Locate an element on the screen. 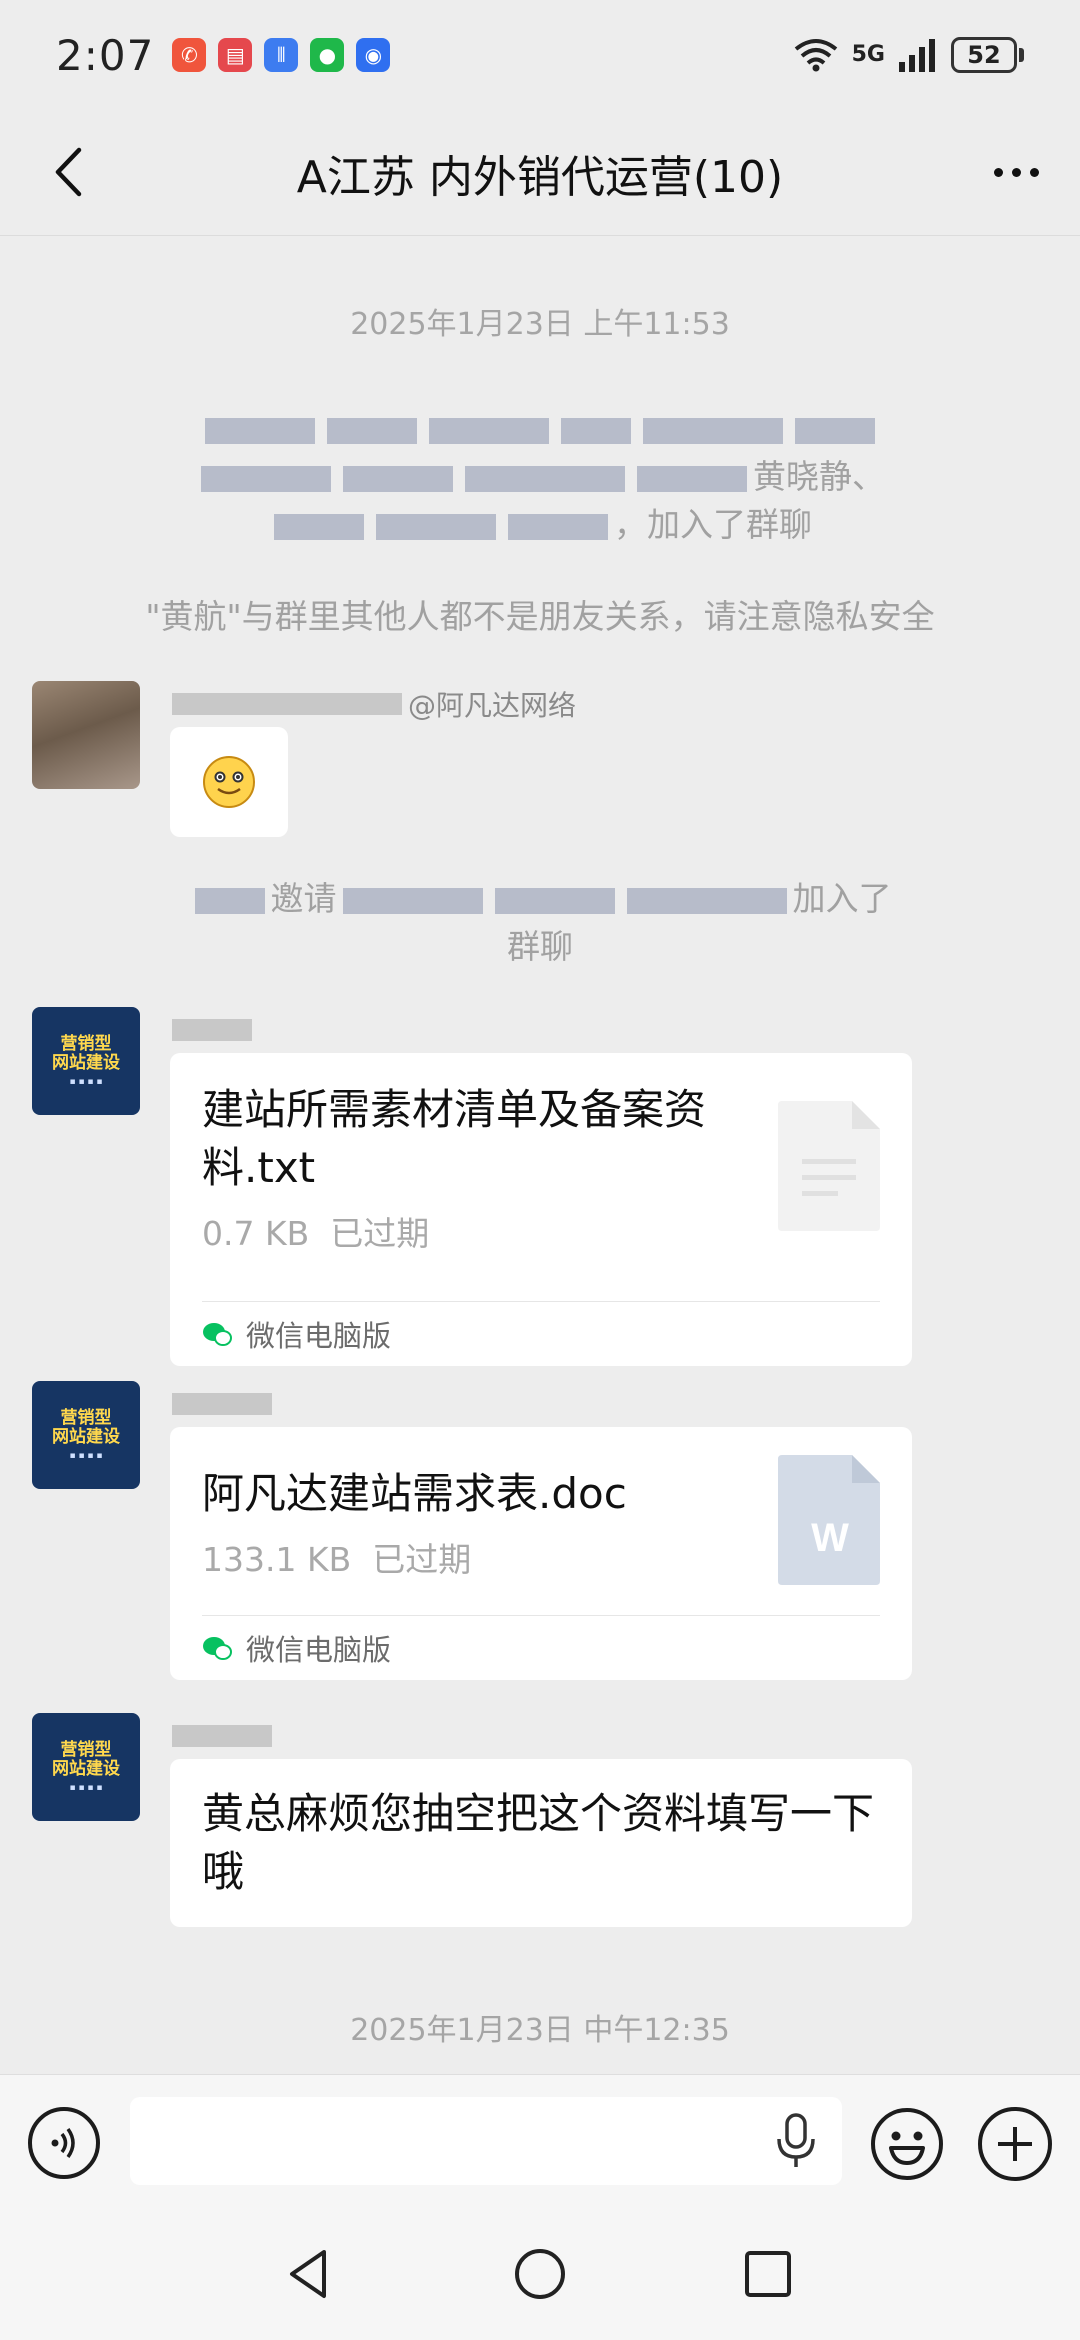 The height and width of the screenshot is (2340, 1080). home-nav-button is located at coordinates (540, 2274).